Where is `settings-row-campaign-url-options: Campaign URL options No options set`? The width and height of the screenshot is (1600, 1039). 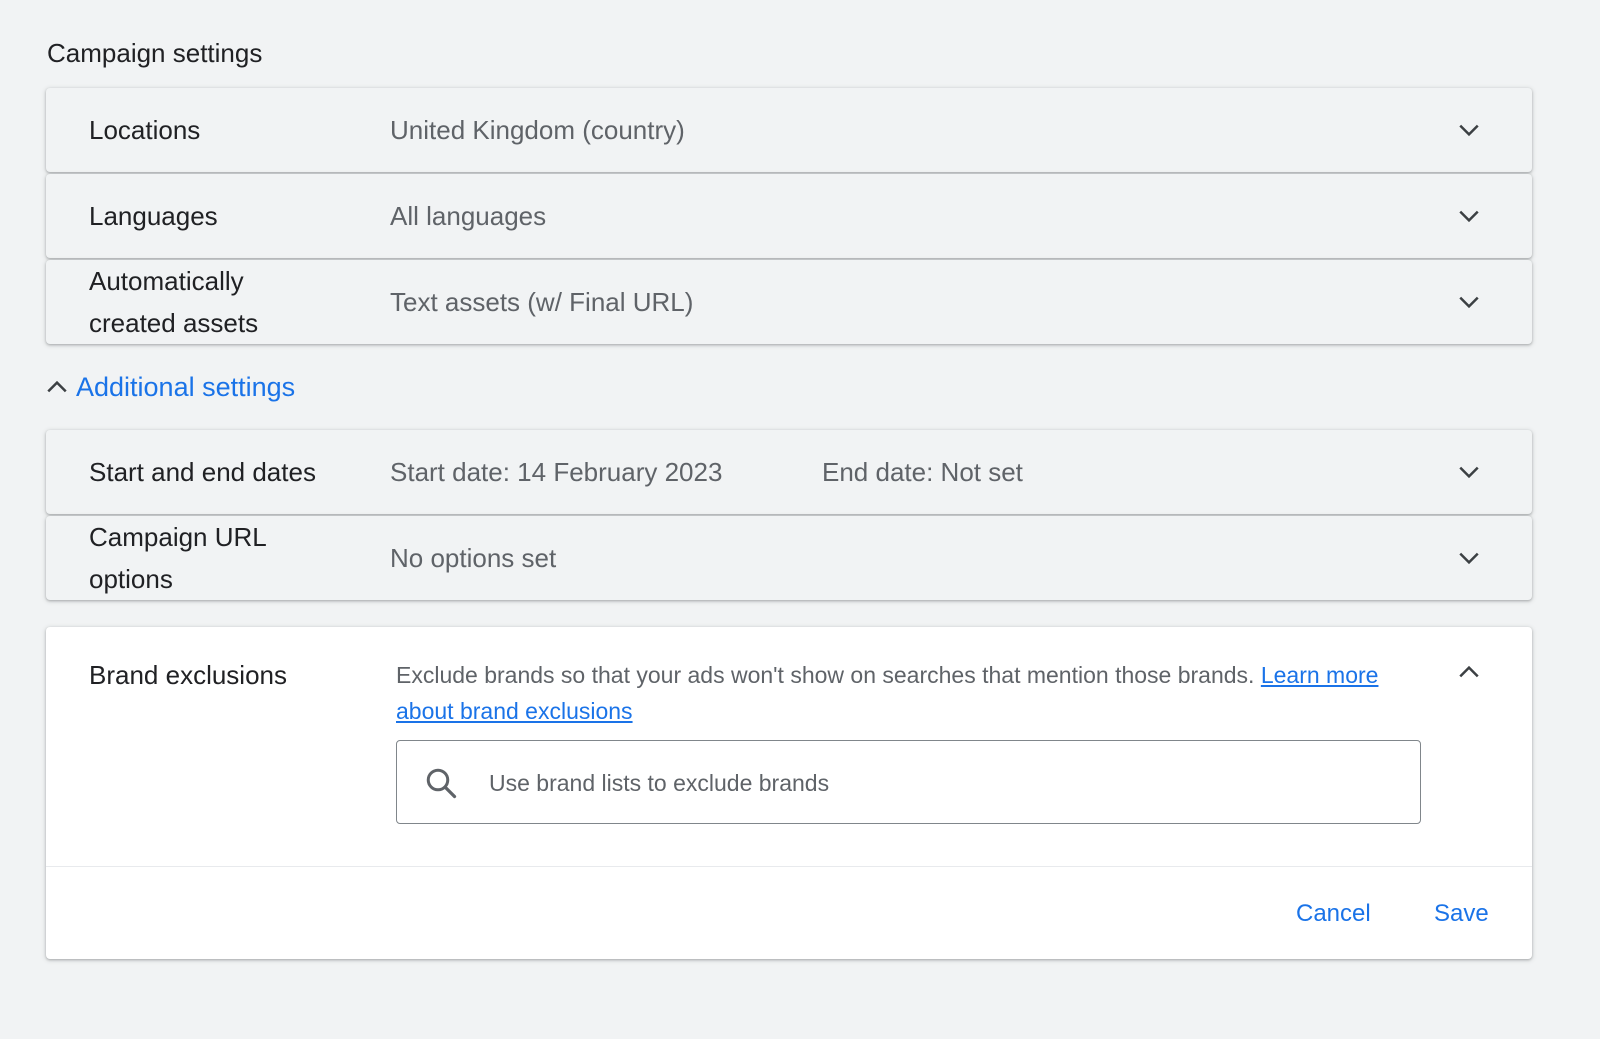 settings-row-campaign-url-options: Campaign URL options No options set is located at coordinates (789, 558).